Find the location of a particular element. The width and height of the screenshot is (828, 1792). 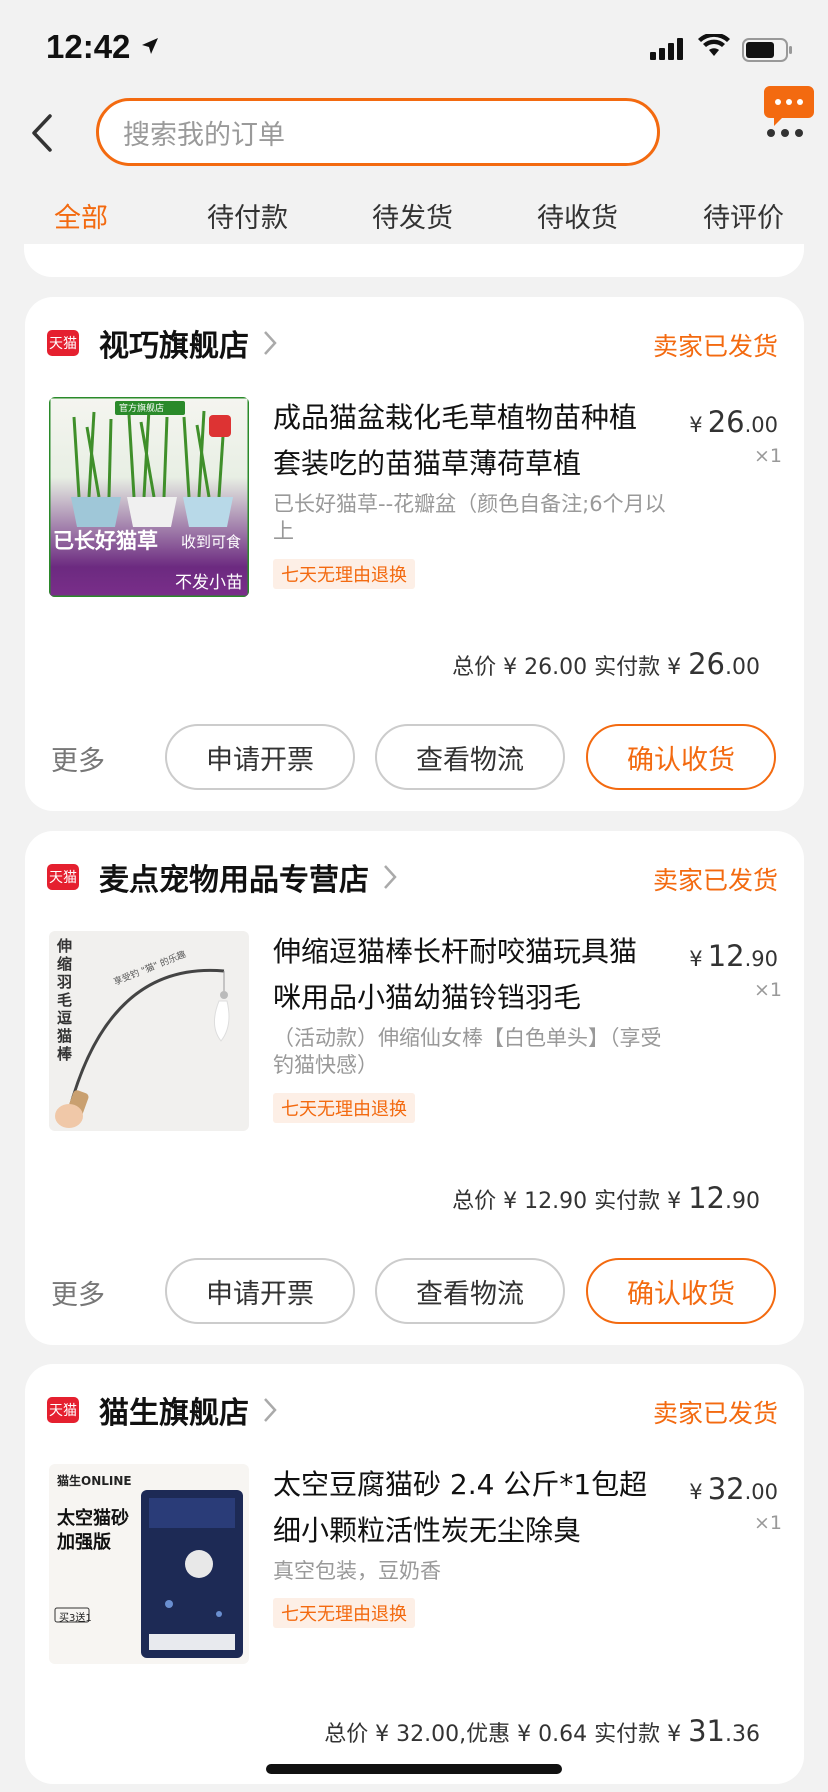

product-spec: 真空包装，豆奶香 is located at coordinates (357, 1571).